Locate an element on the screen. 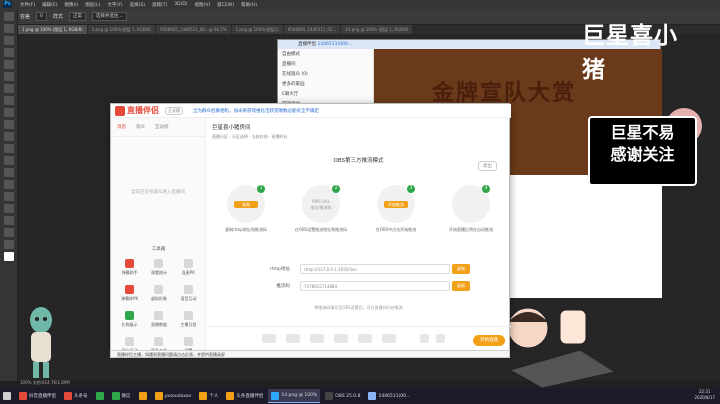  tab-ranking: 互动榜 is located at coordinates (162, 127).